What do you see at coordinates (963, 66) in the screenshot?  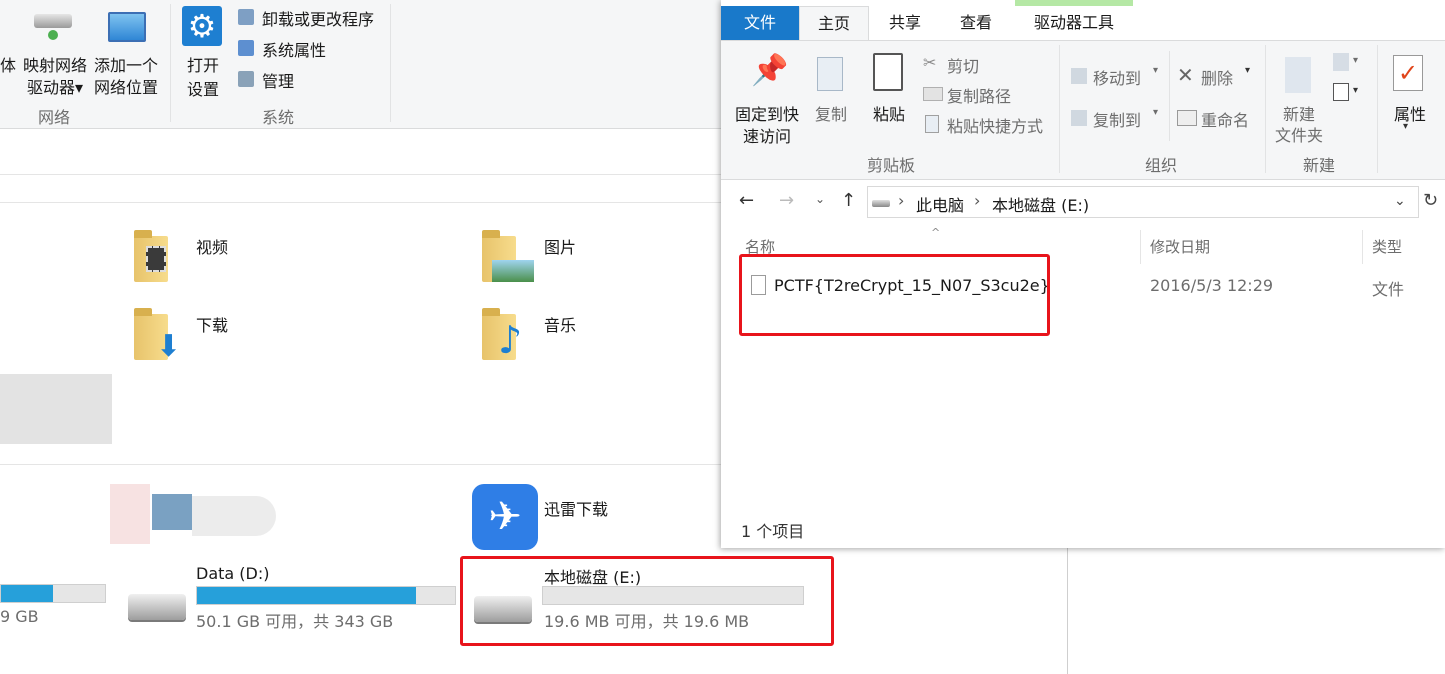 I see `cut-label: 剪切` at bounding box center [963, 66].